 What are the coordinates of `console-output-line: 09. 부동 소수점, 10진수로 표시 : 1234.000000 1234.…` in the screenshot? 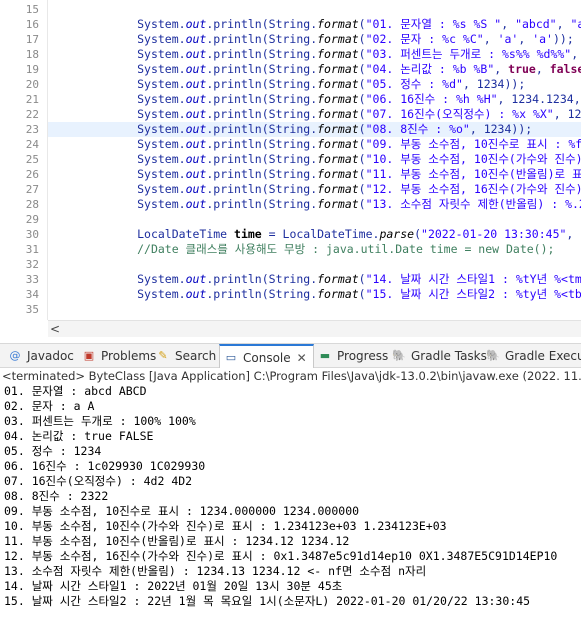 It's located at (182, 511).